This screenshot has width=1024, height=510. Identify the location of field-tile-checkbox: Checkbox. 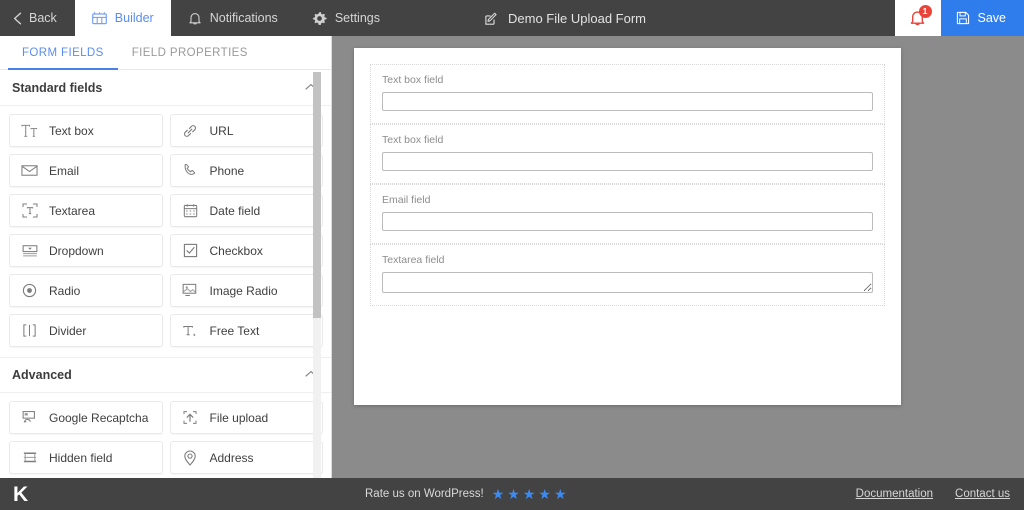
(246, 250).